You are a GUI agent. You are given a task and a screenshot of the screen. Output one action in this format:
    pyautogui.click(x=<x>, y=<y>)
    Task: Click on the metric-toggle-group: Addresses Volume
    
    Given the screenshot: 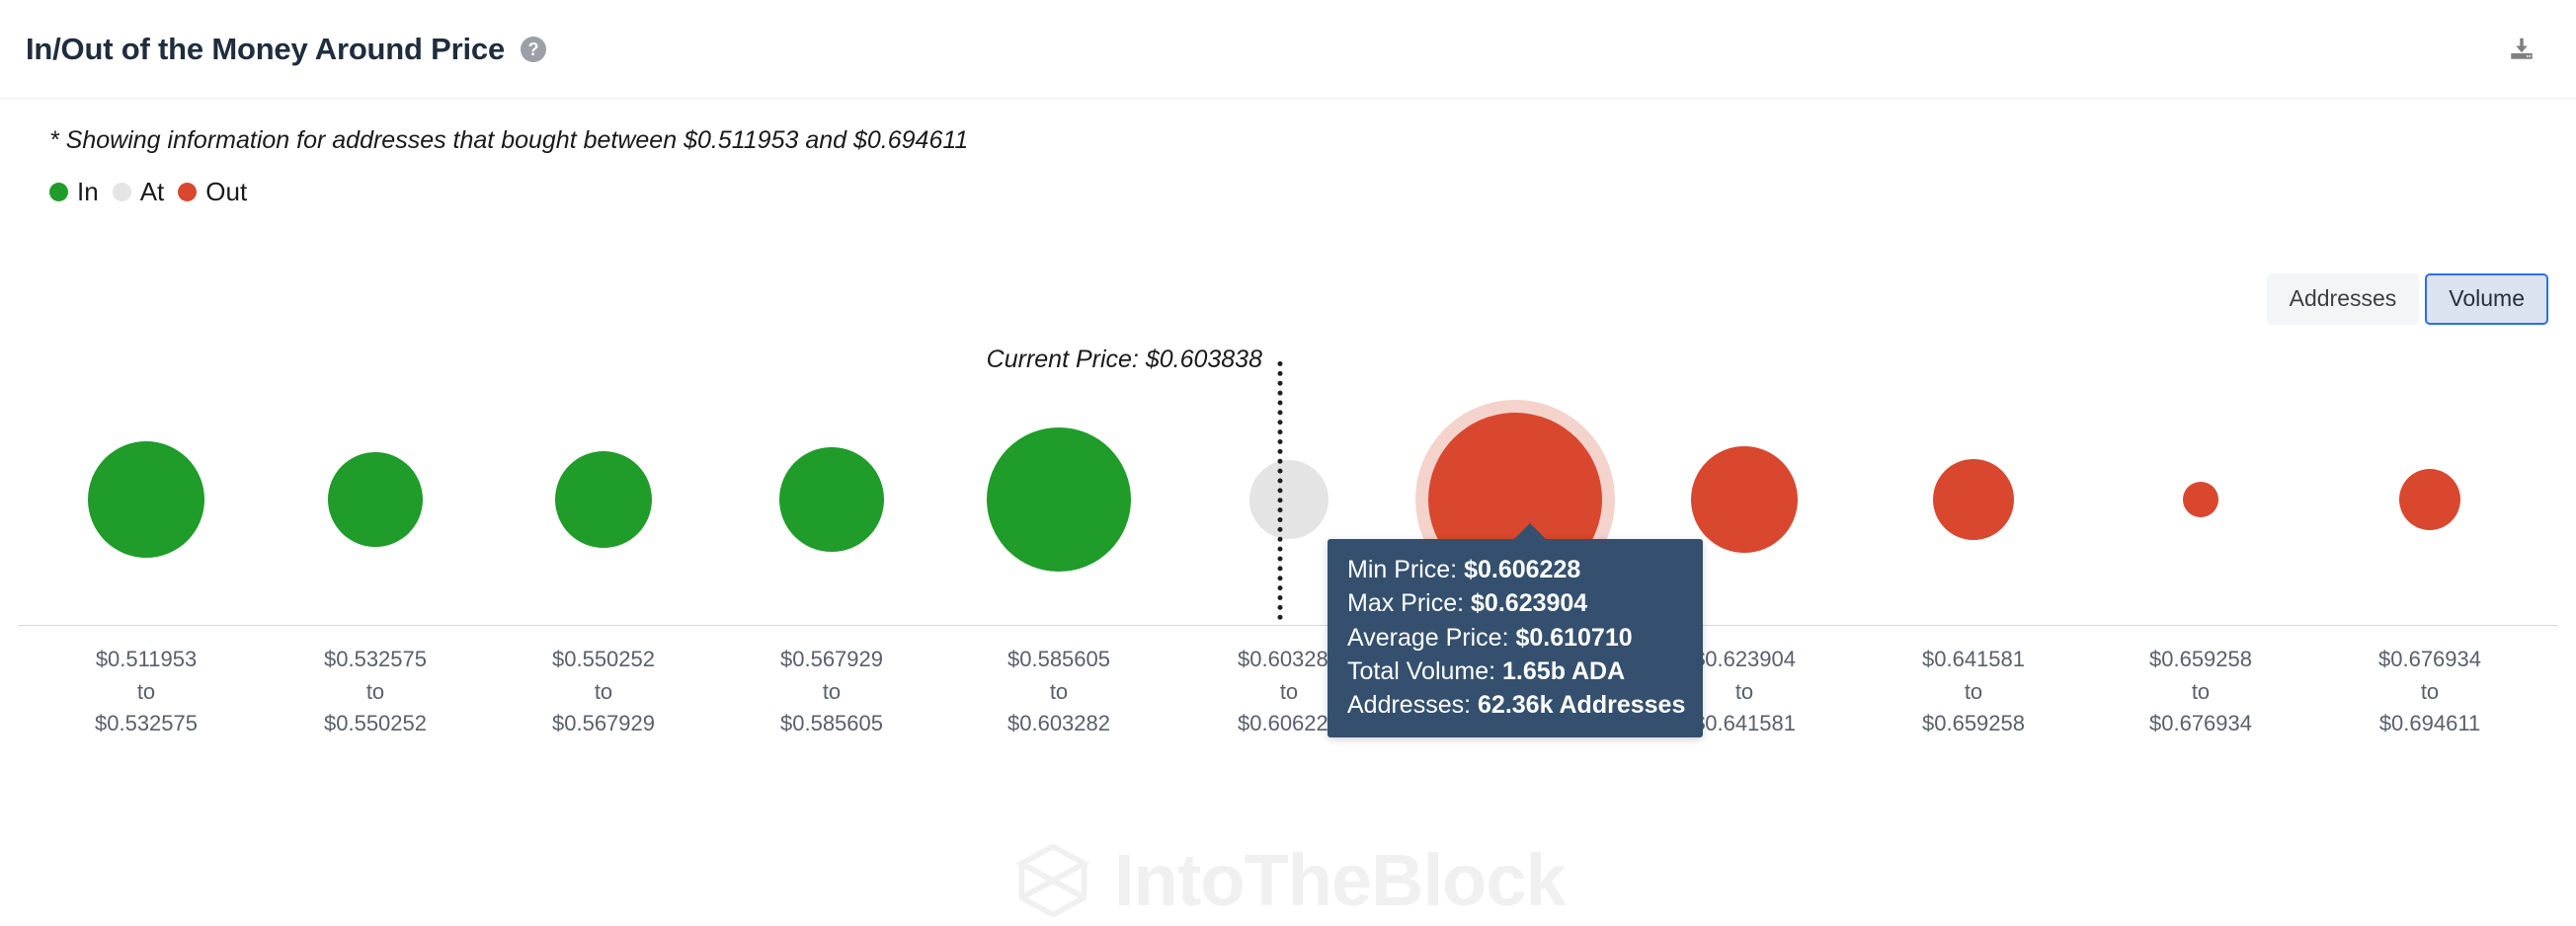 What is the action you would take?
    pyautogui.click(x=2407, y=299)
    